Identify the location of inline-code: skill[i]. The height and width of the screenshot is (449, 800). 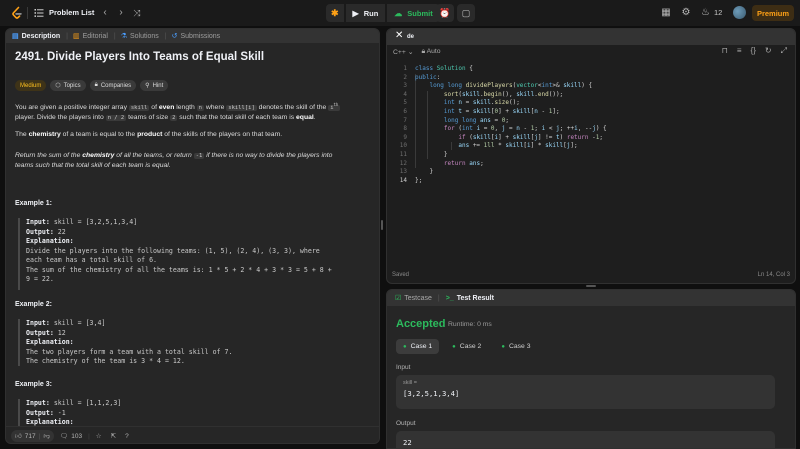
(241, 107).